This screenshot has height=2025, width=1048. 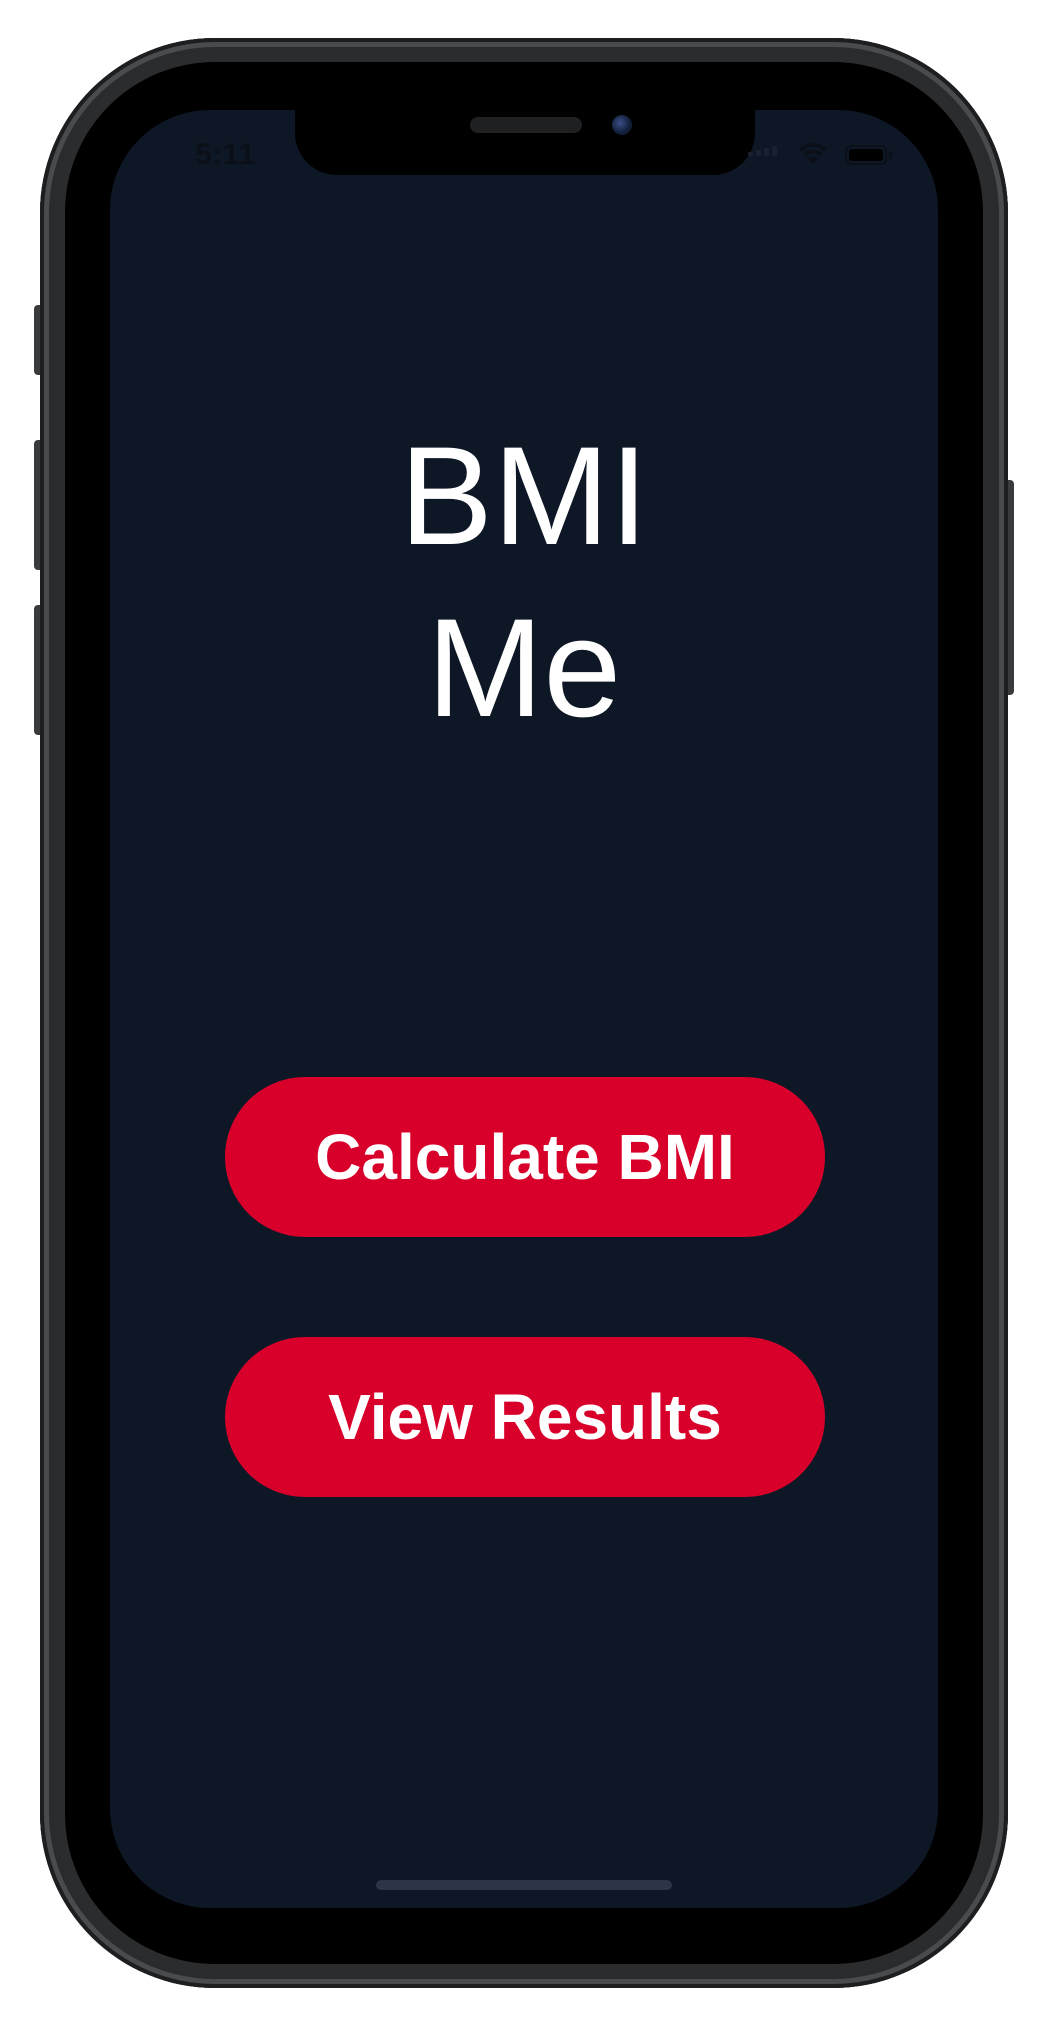 What do you see at coordinates (524, 667) in the screenshot?
I see `app-title-line2: Me` at bounding box center [524, 667].